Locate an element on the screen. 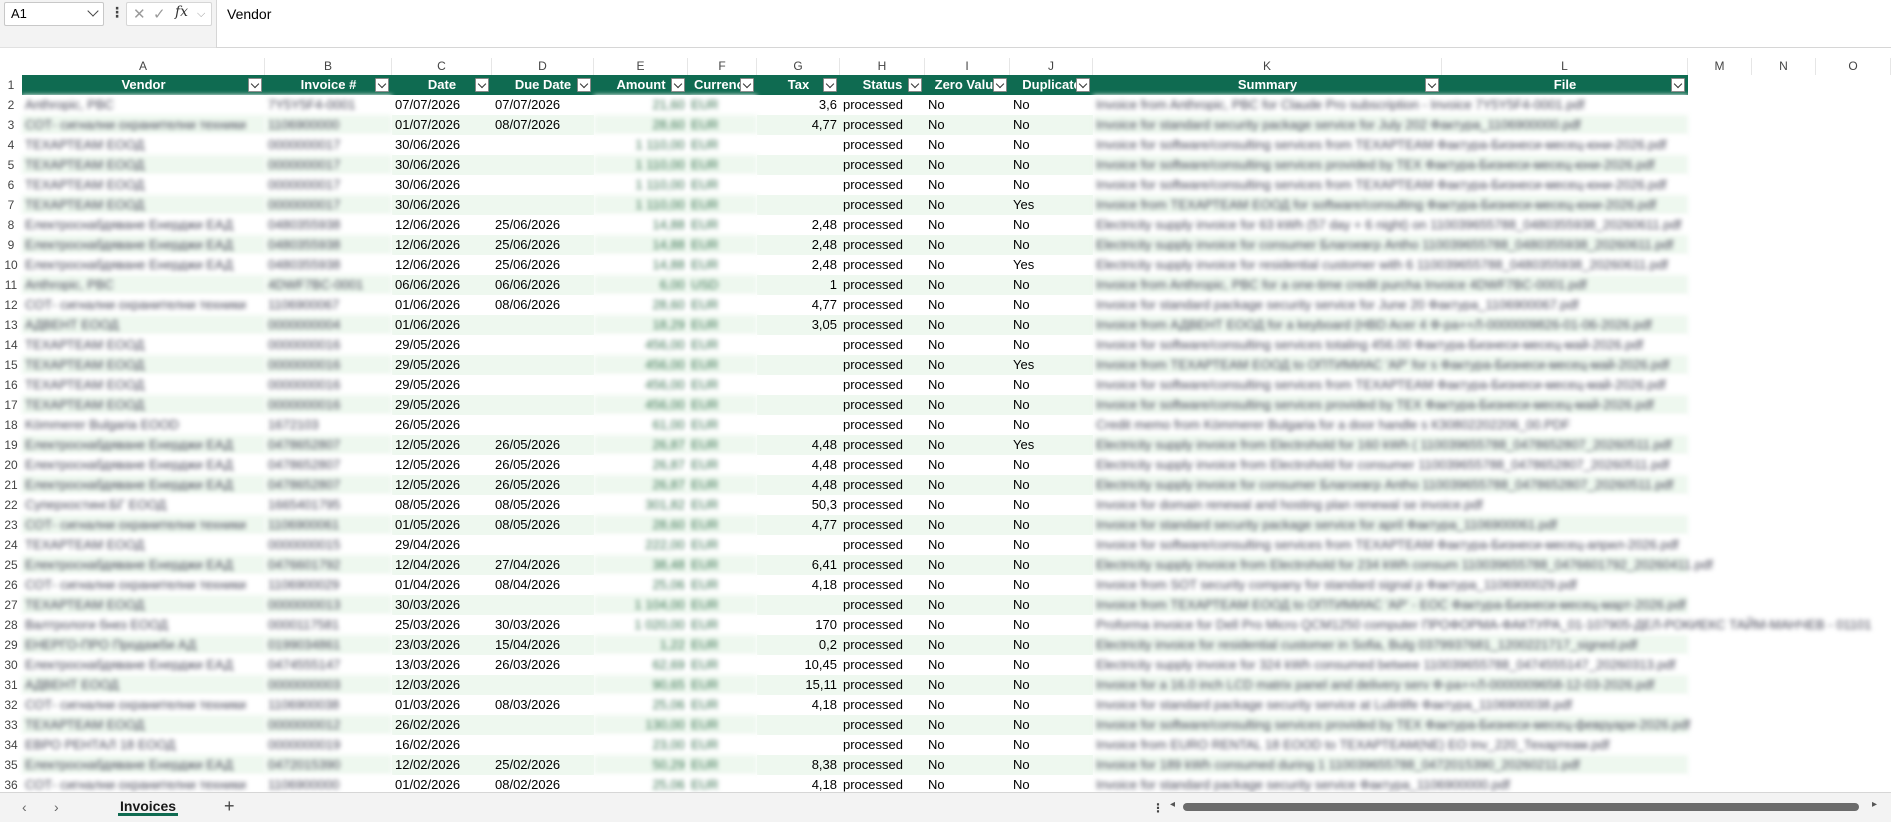 This screenshot has width=1891, height=822. column-header-o: O is located at coordinates (1853, 66).